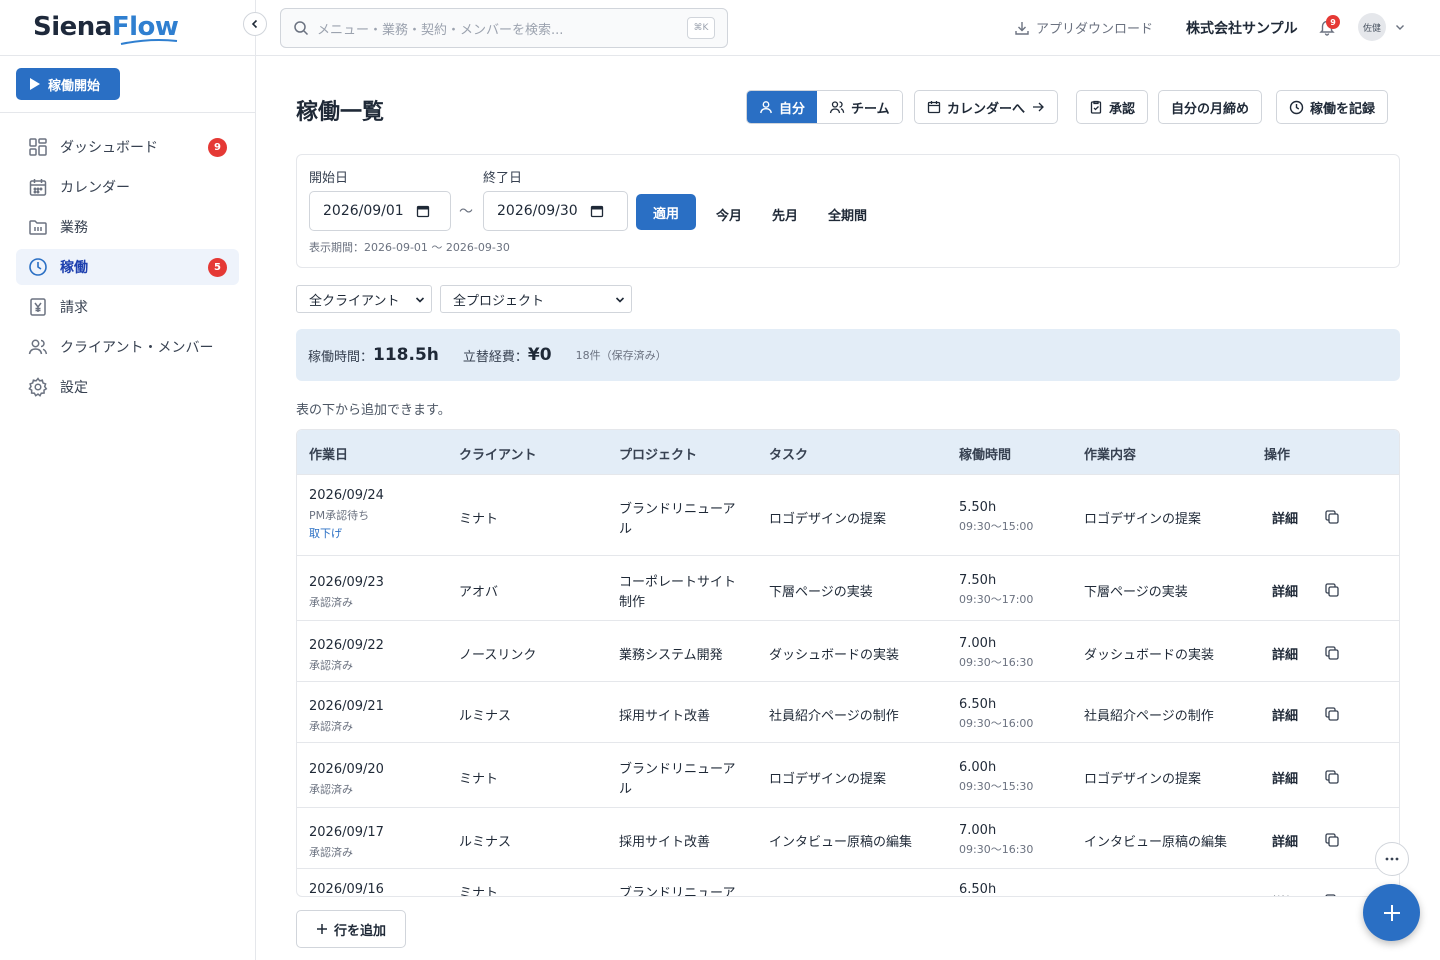 This screenshot has height=960, width=1440. I want to click on column-header: 作業日, so click(328, 453).